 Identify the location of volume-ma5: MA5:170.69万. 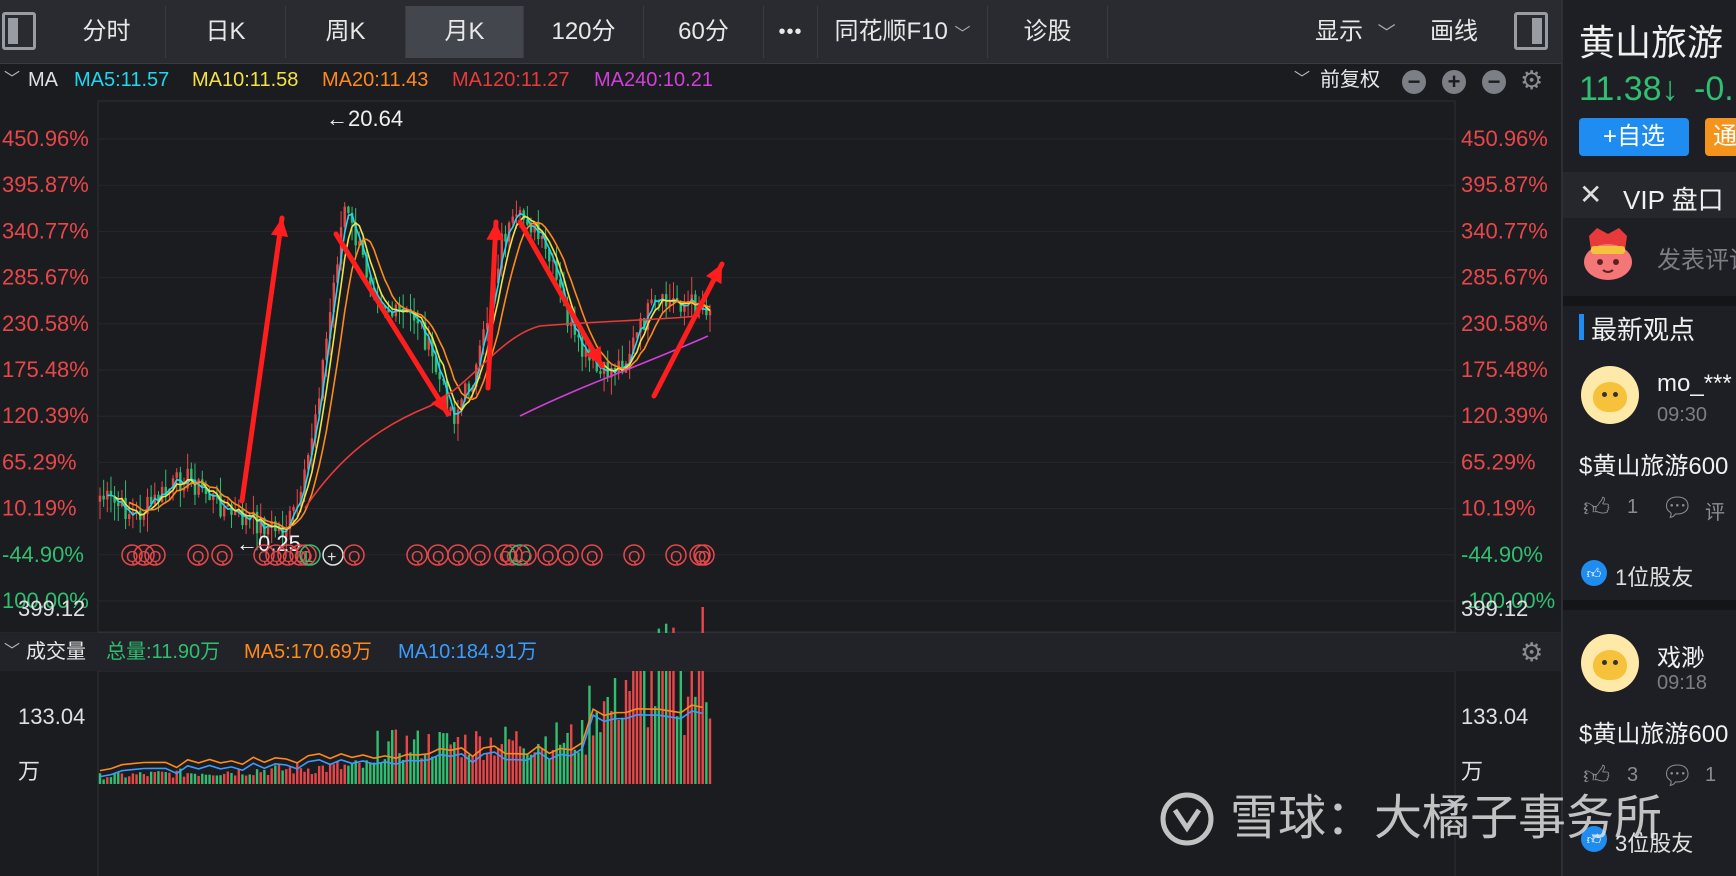
(308, 652).